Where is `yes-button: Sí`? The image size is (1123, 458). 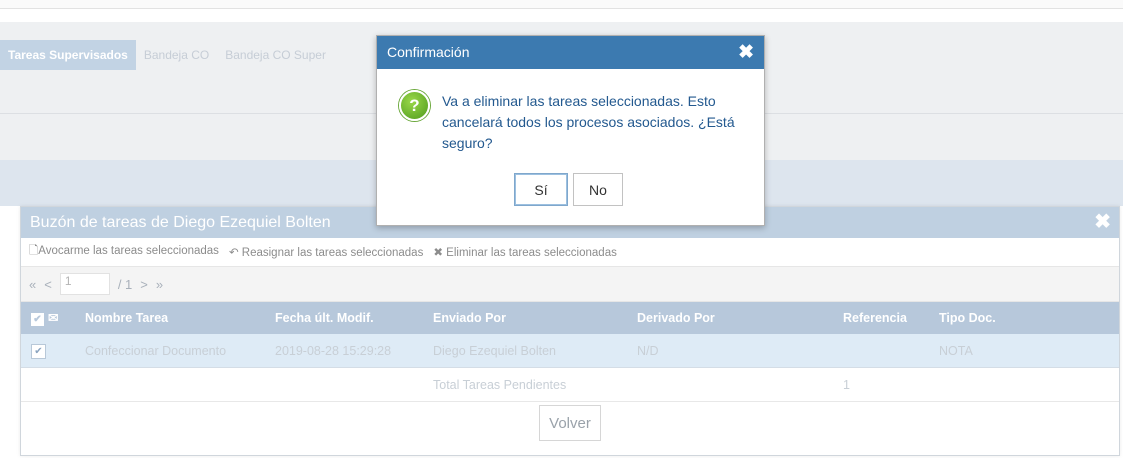 yes-button: Sí is located at coordinates (541, 189).